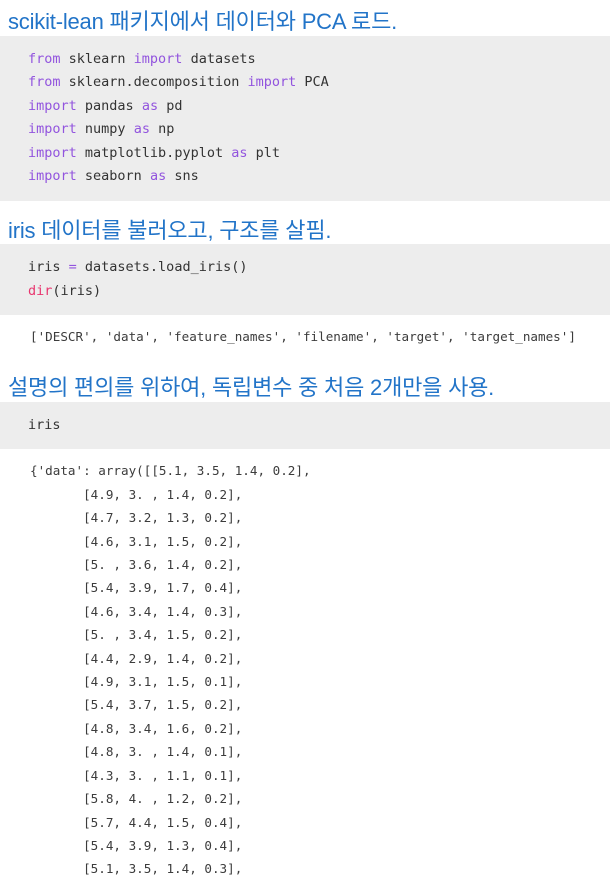  Describe the element at coordinates (170, 230) in the screenshot. I see `section-heading-load-iris: iris 데이터를 불러오고, 구조를 살핌.` at that location.